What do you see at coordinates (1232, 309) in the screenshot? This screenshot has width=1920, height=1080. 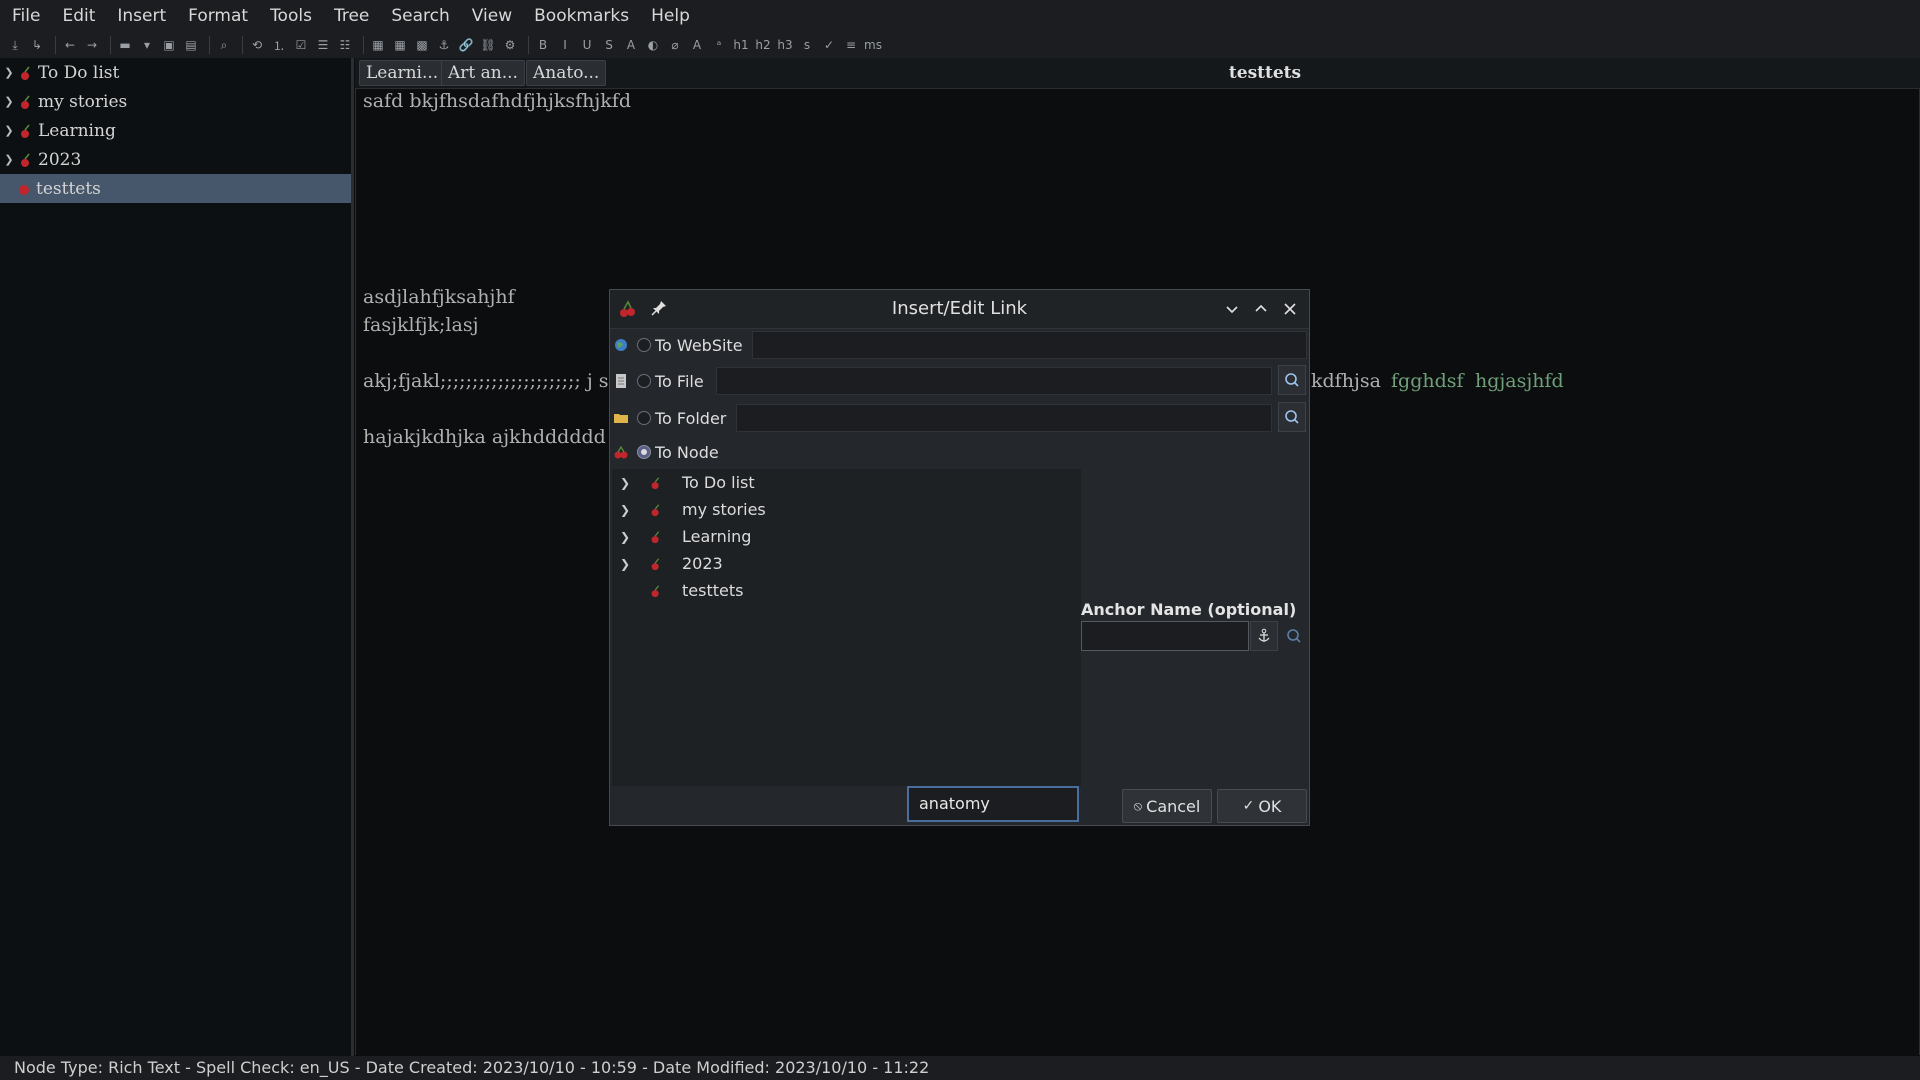 I see `minimize-icon` at bounding box center [1232, 309].